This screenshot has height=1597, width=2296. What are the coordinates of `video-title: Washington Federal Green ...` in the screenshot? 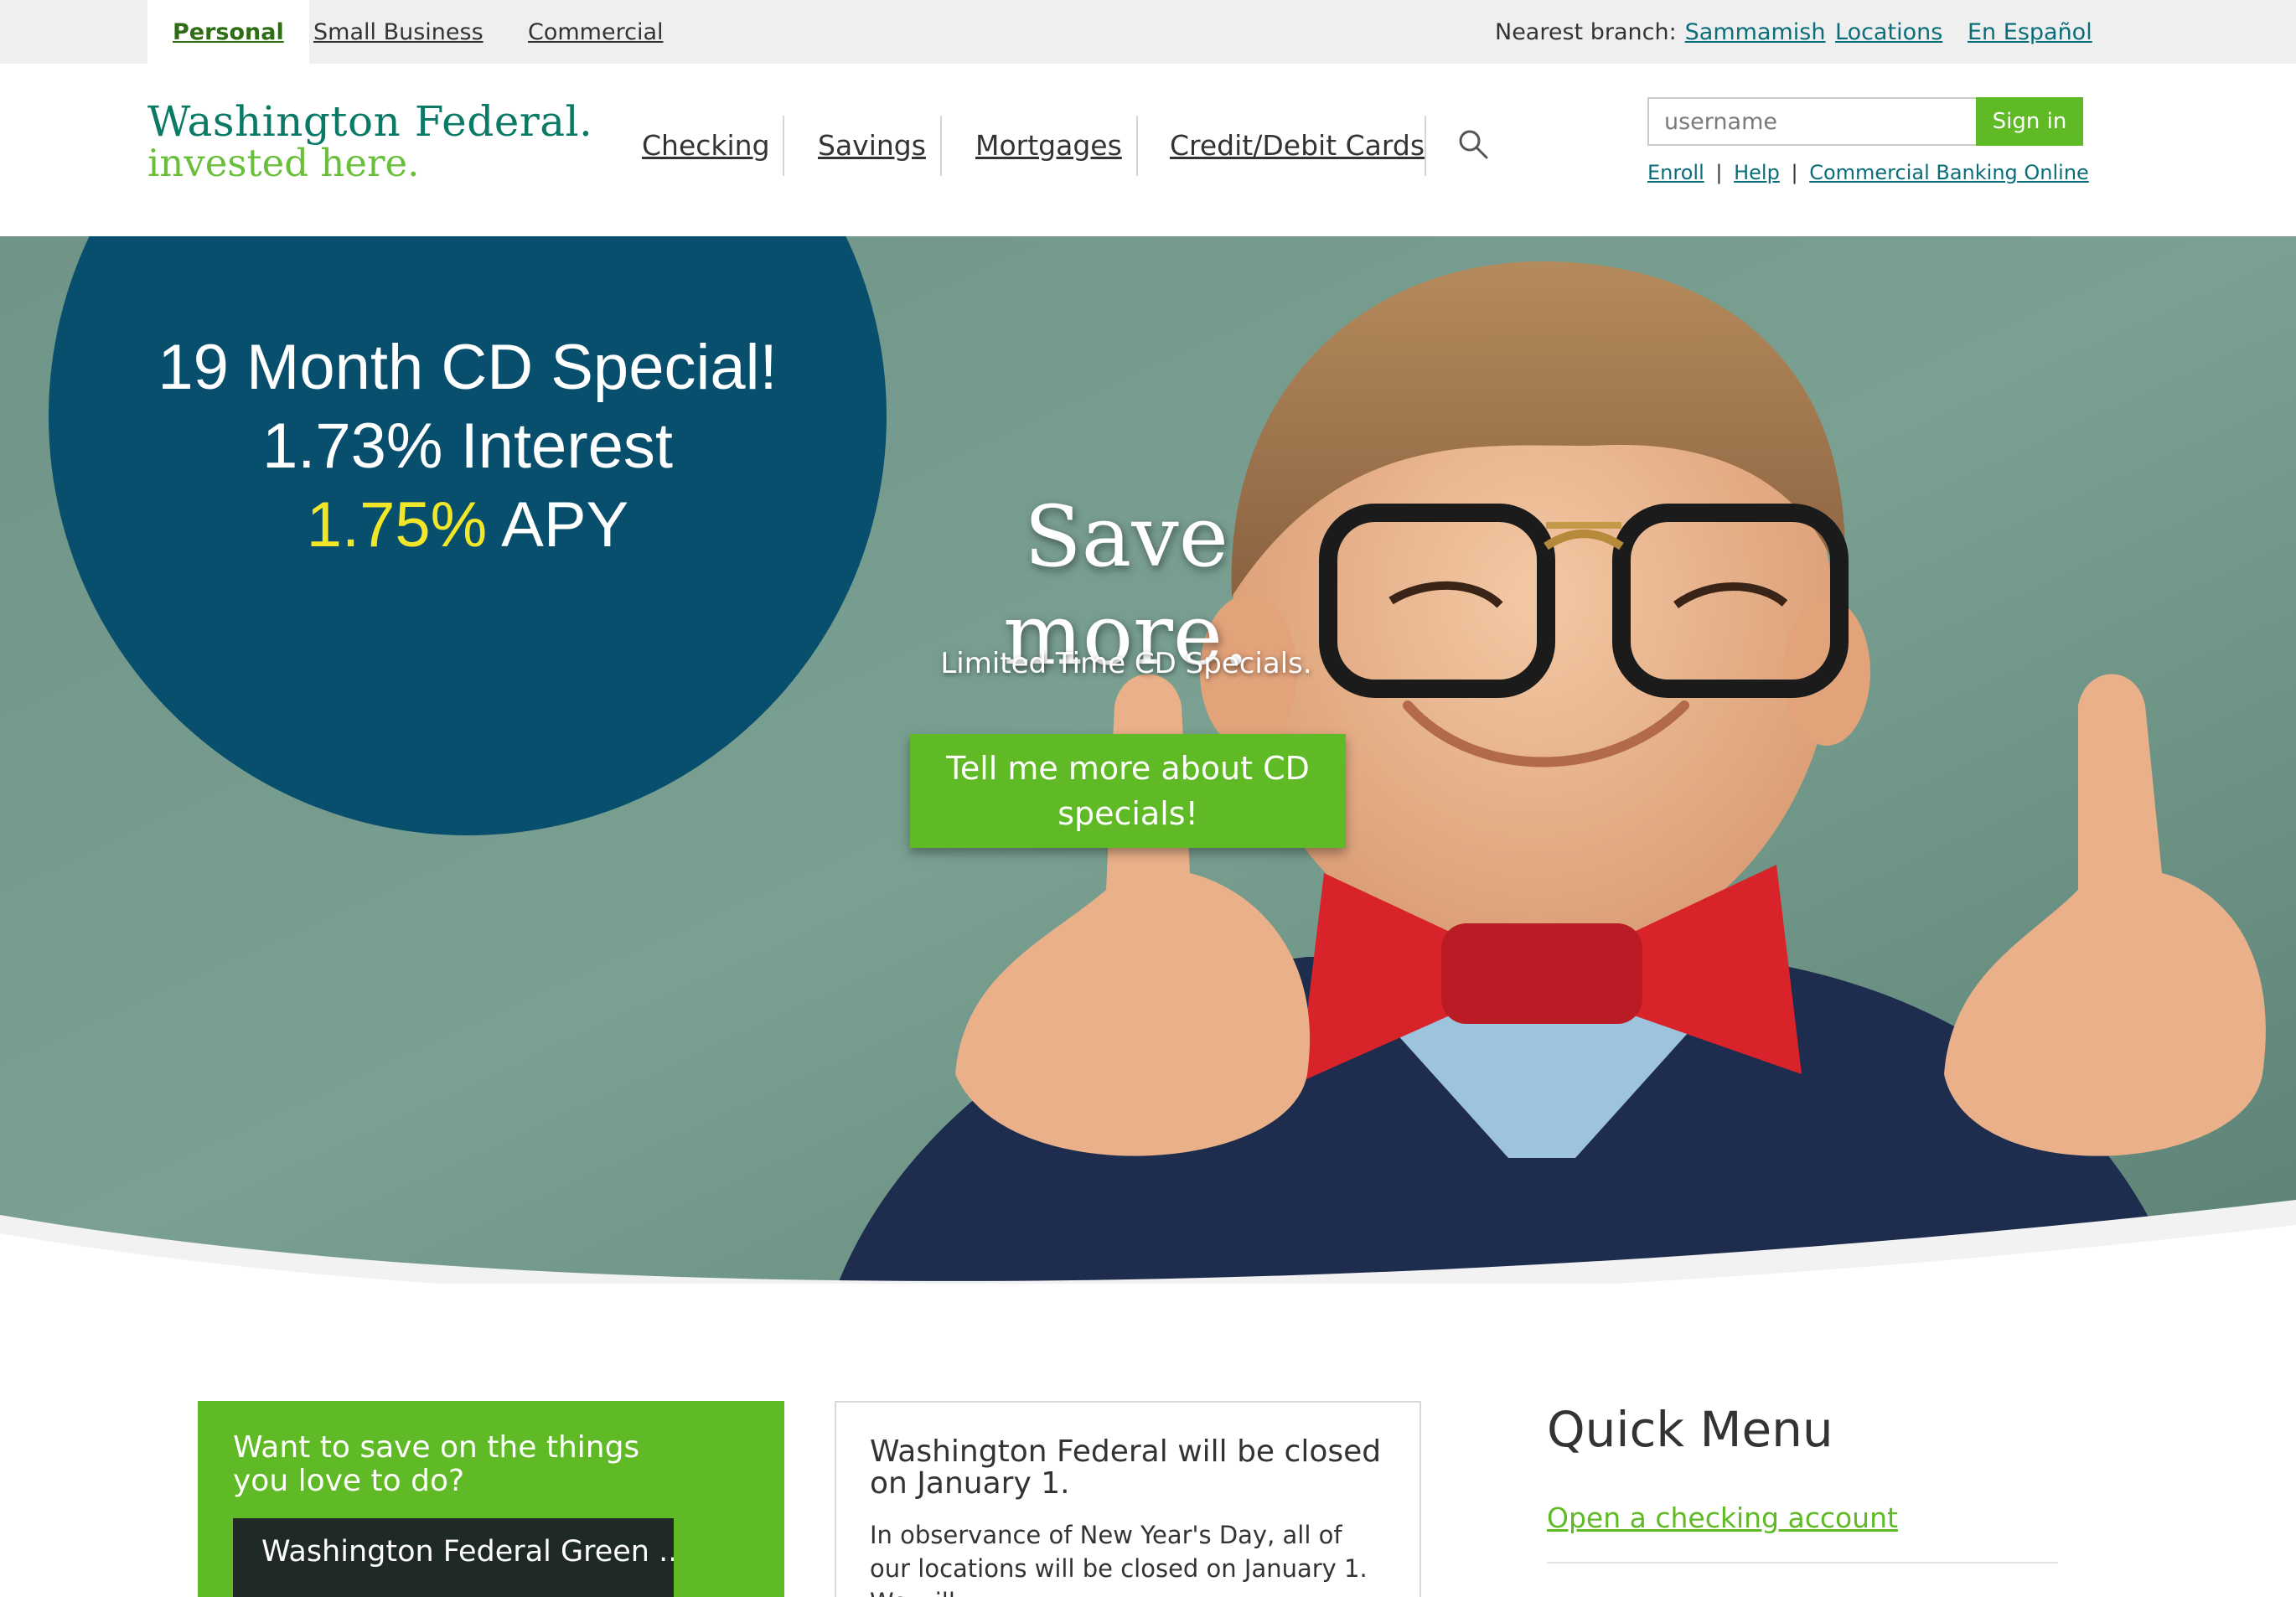 It's located at (468, 1552).